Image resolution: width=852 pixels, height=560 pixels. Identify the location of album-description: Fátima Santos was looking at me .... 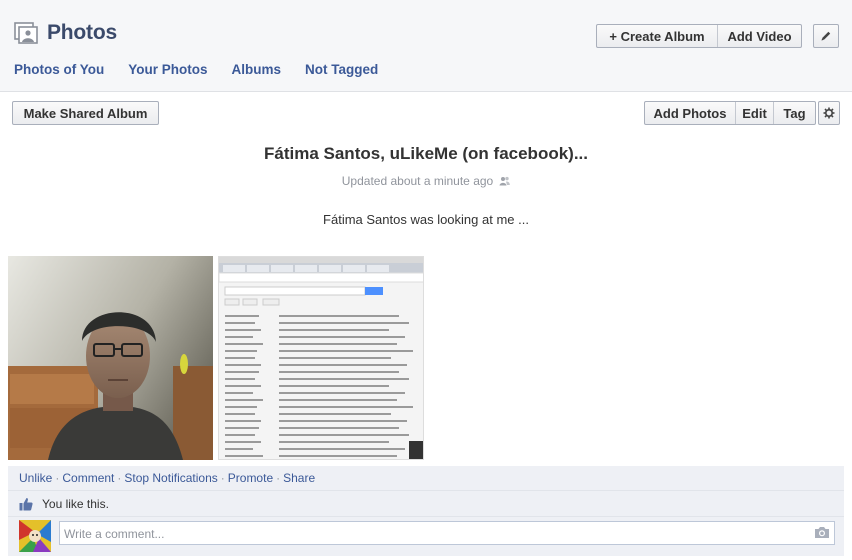
(426, 219).